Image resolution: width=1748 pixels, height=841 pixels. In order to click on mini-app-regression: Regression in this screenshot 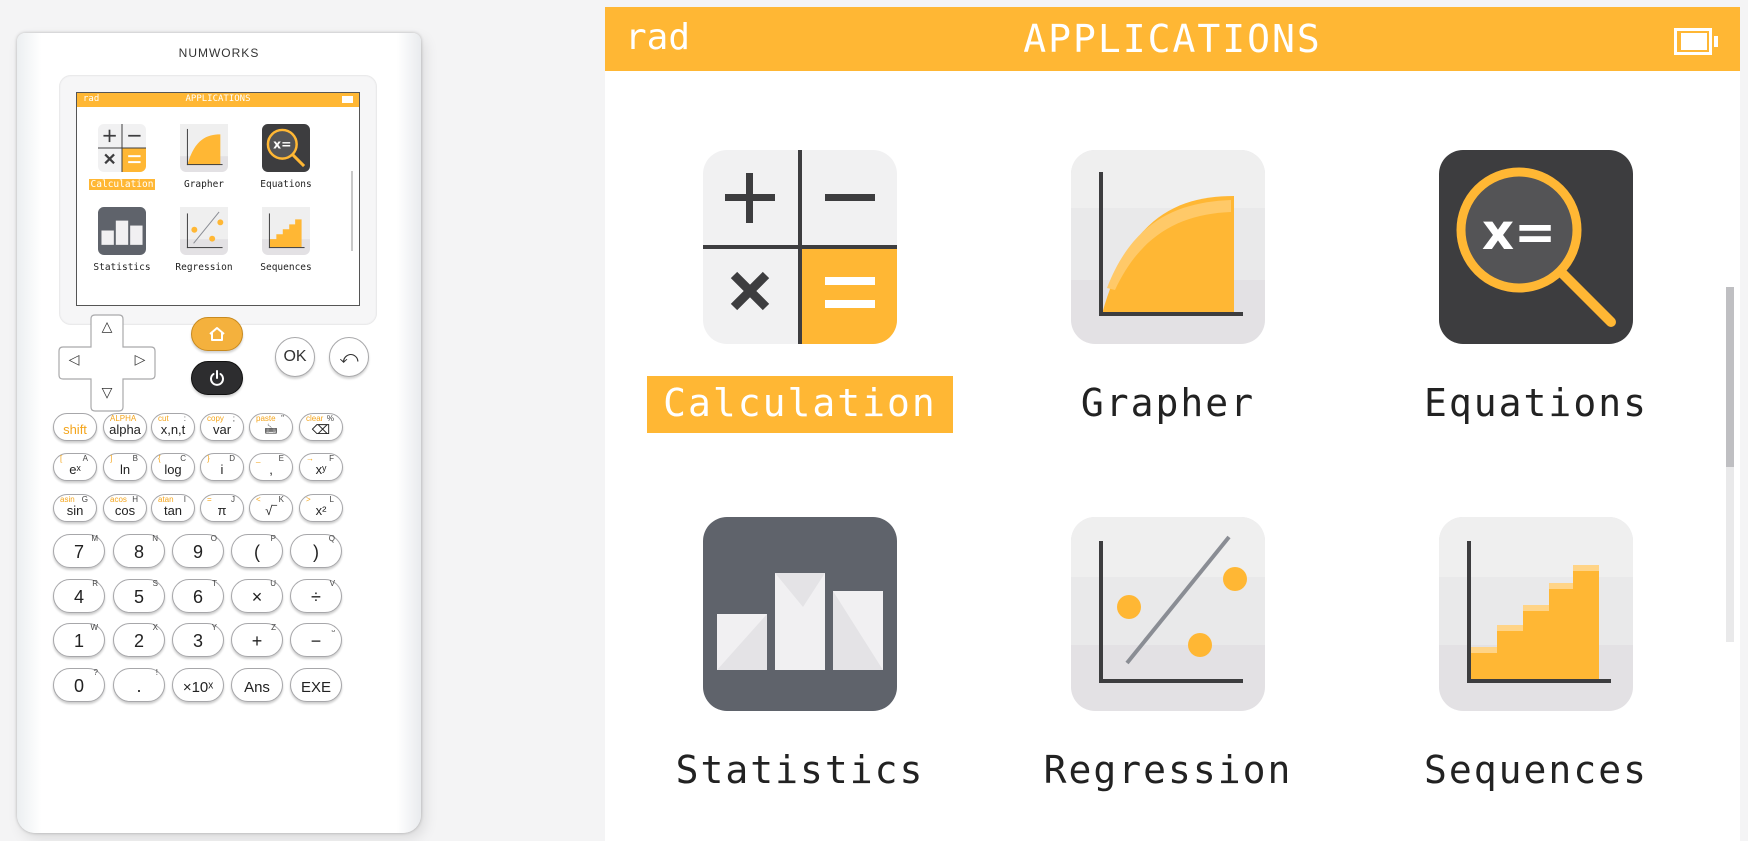, I will do `click(204, 240)`.